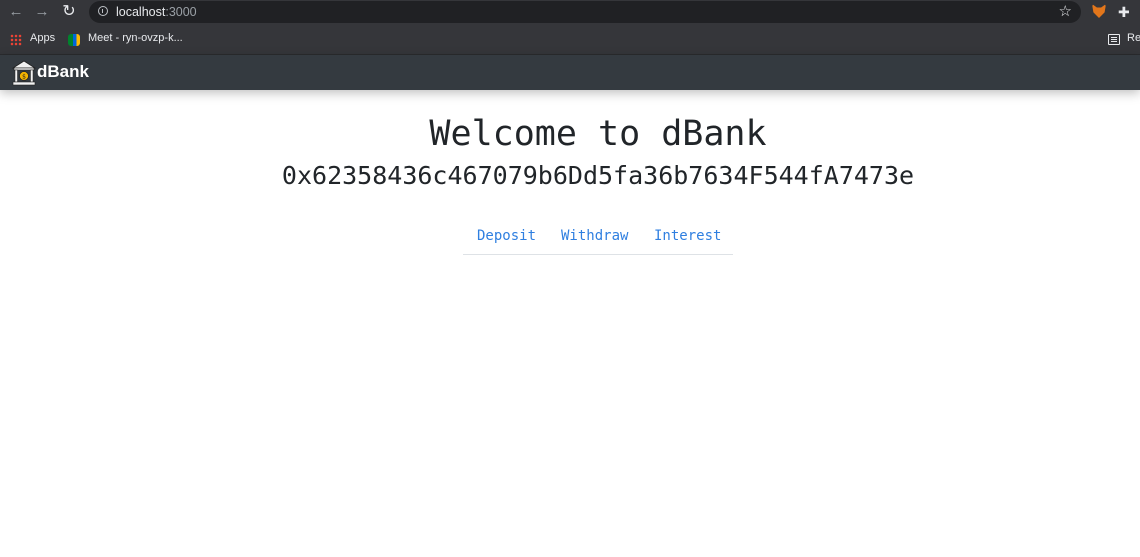 The width and height of the screenshot is (1140, 557). What do you see at coordinates (1124, 12) in the screenshot?
I see `extensions-puzzle-icon: ✚` at bounding box center [1124, 12].